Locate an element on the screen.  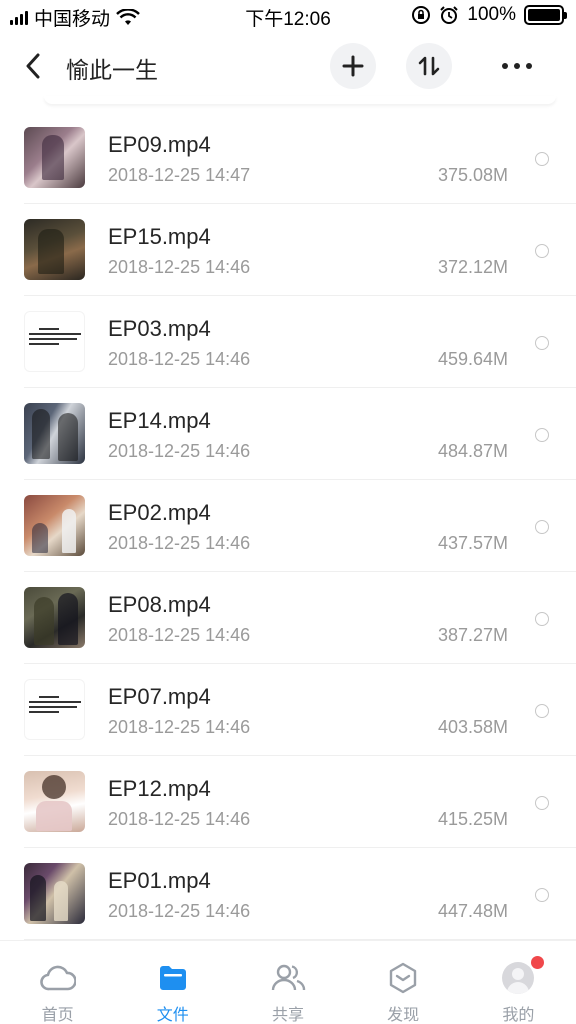
people-icon is located at coordinates (288, 978).